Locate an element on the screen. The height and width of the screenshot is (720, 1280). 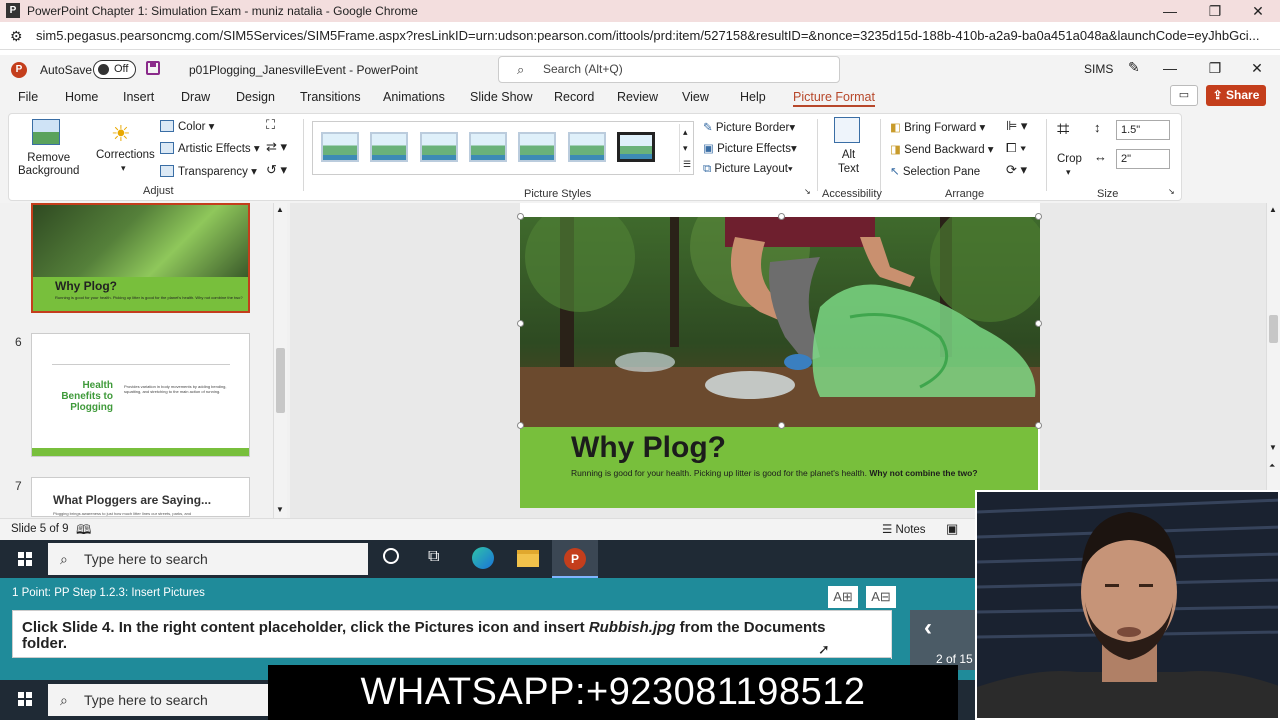
ppt-restore-icon: ❐ is located at coordinates (1215, 68).